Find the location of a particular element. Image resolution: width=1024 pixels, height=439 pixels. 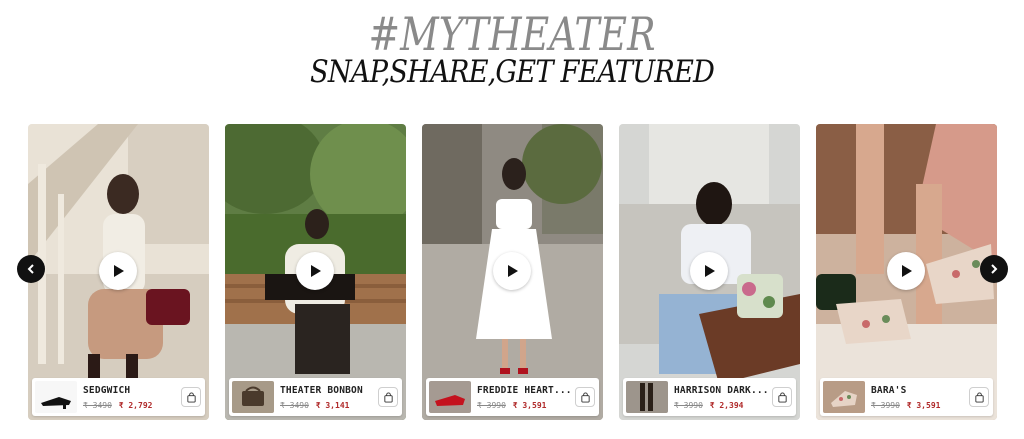

video-card: FREDDIE HEART... ₹ 3990 ₹ 3,591 is located at coordinates (512, 272).